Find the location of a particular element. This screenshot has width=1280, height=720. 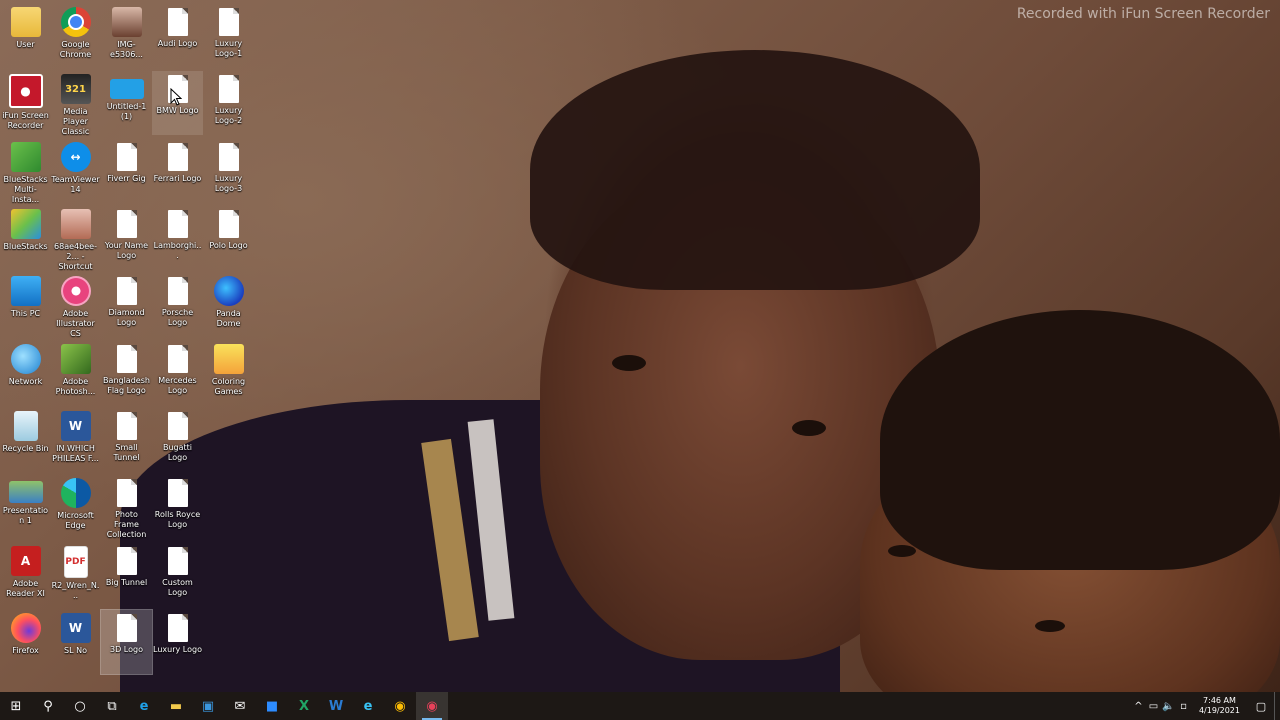

desktop-icon: Adobe Illustrator CS is located at coordinates (75, 305).